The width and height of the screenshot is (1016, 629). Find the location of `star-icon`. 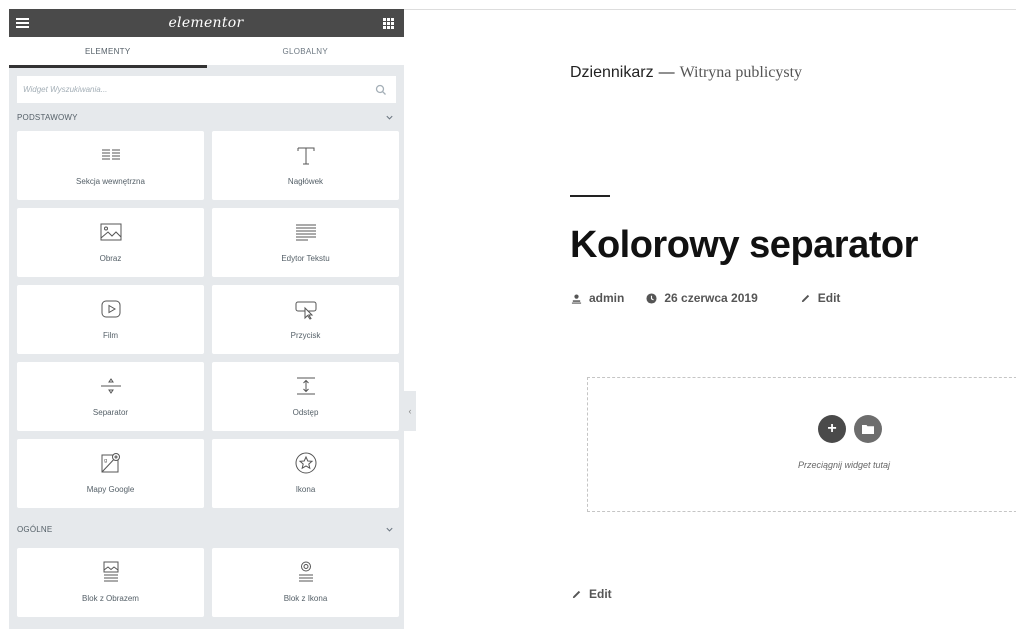

star-icon is located at coordinates (306, 463).